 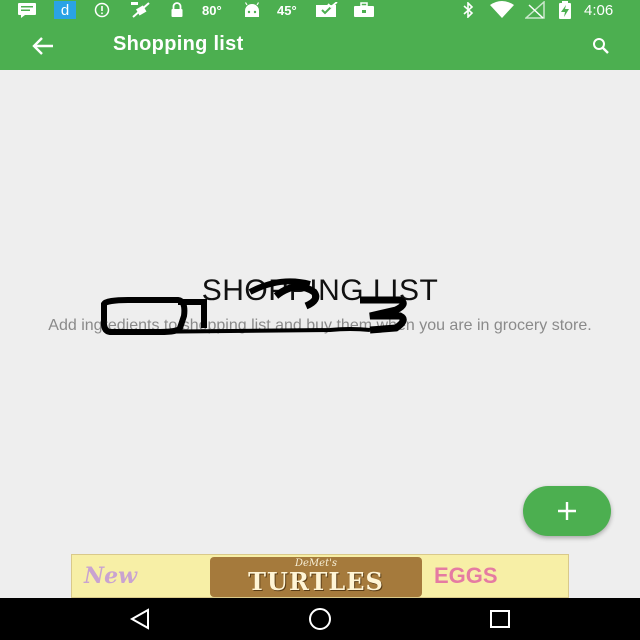 What do you see at coordinates (535, 10) in the screenshot?
I see `no-signal-icon` at bounding box center [535, 10].